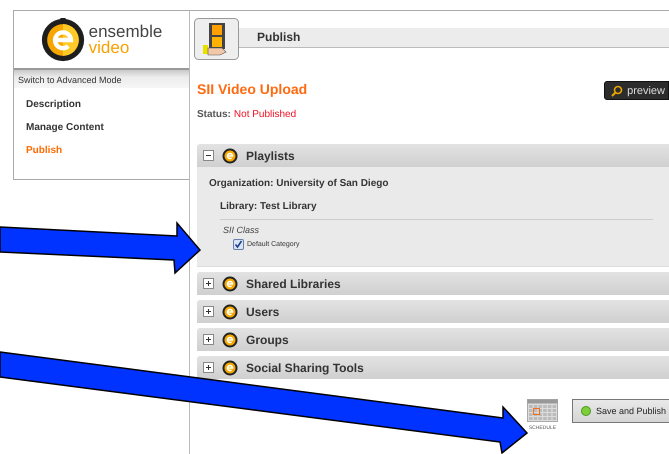 The height and width of the screenshot is (454, 669). What do you see at coordinates (293, 283) in the screenshot?
I see `section-title: Shared Libraries` at bounding box center [293, 283].